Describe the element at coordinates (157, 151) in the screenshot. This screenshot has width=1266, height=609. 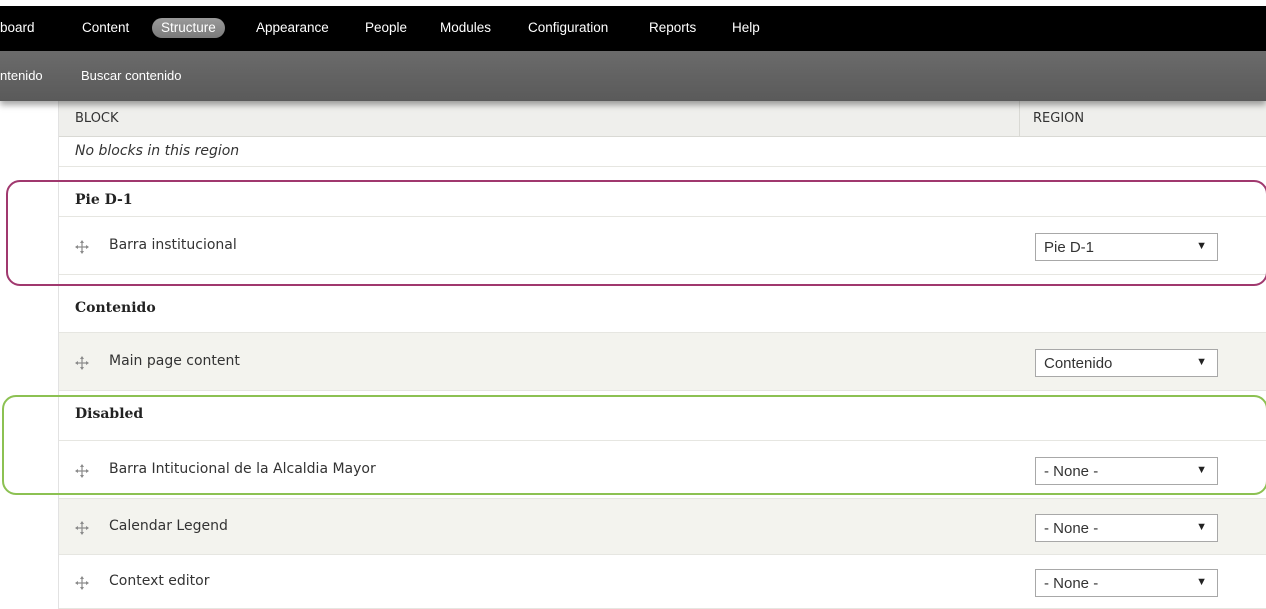
I see `empty-region-message: No blocks in this region` at that location.